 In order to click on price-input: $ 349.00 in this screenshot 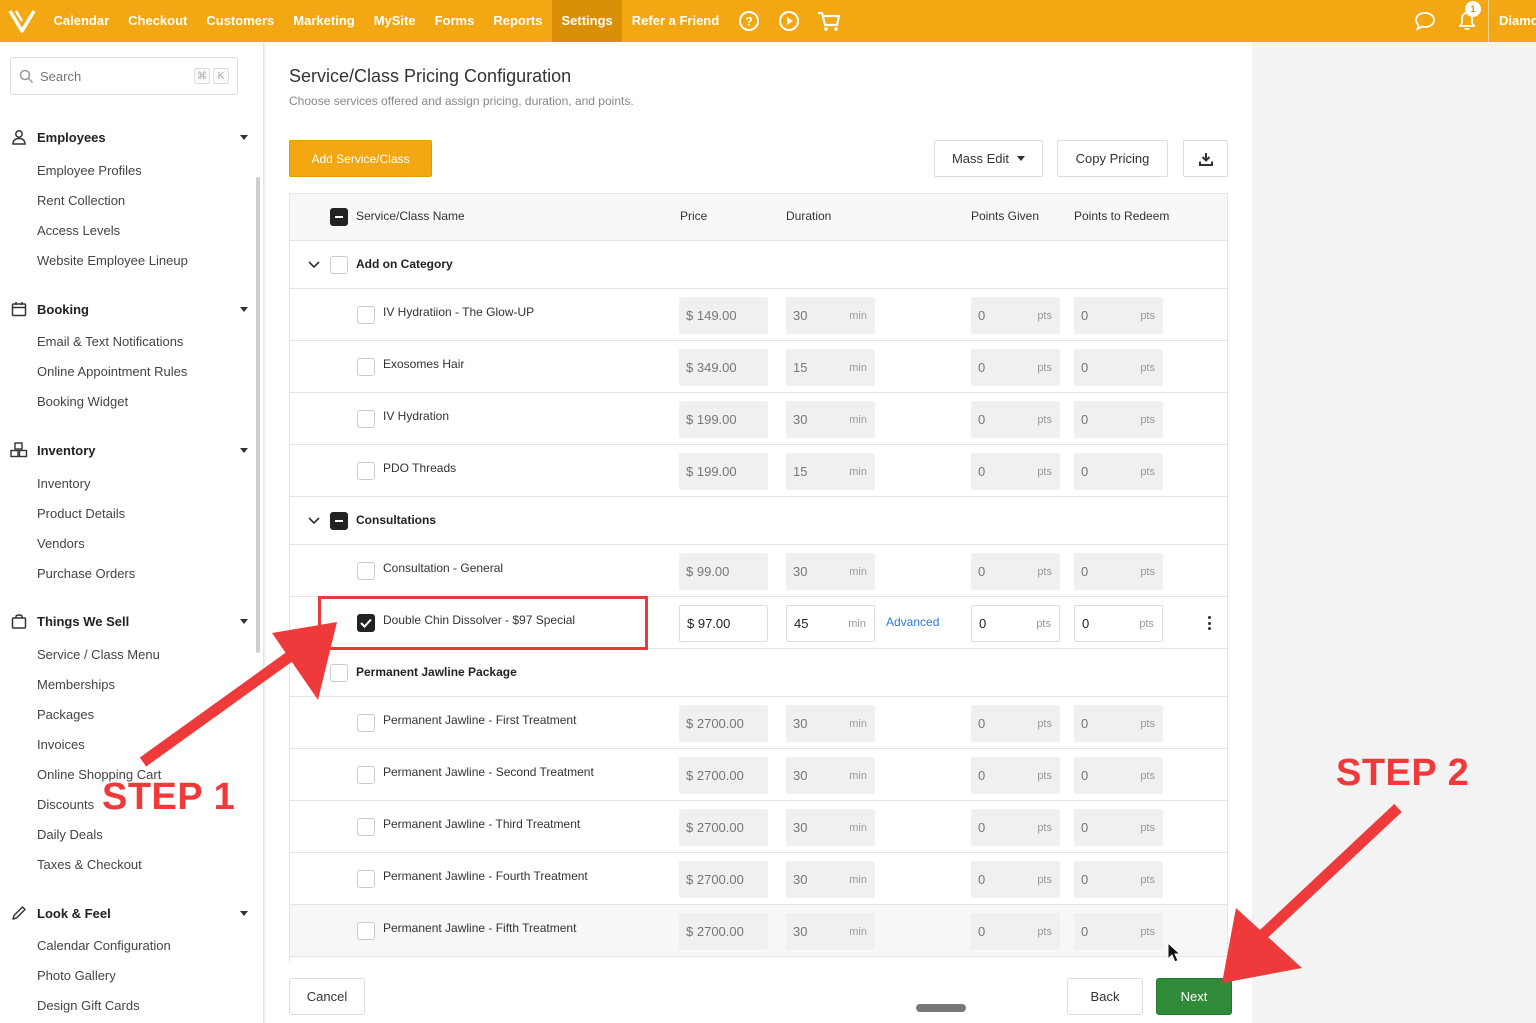, I will do `click(723, 367)`.